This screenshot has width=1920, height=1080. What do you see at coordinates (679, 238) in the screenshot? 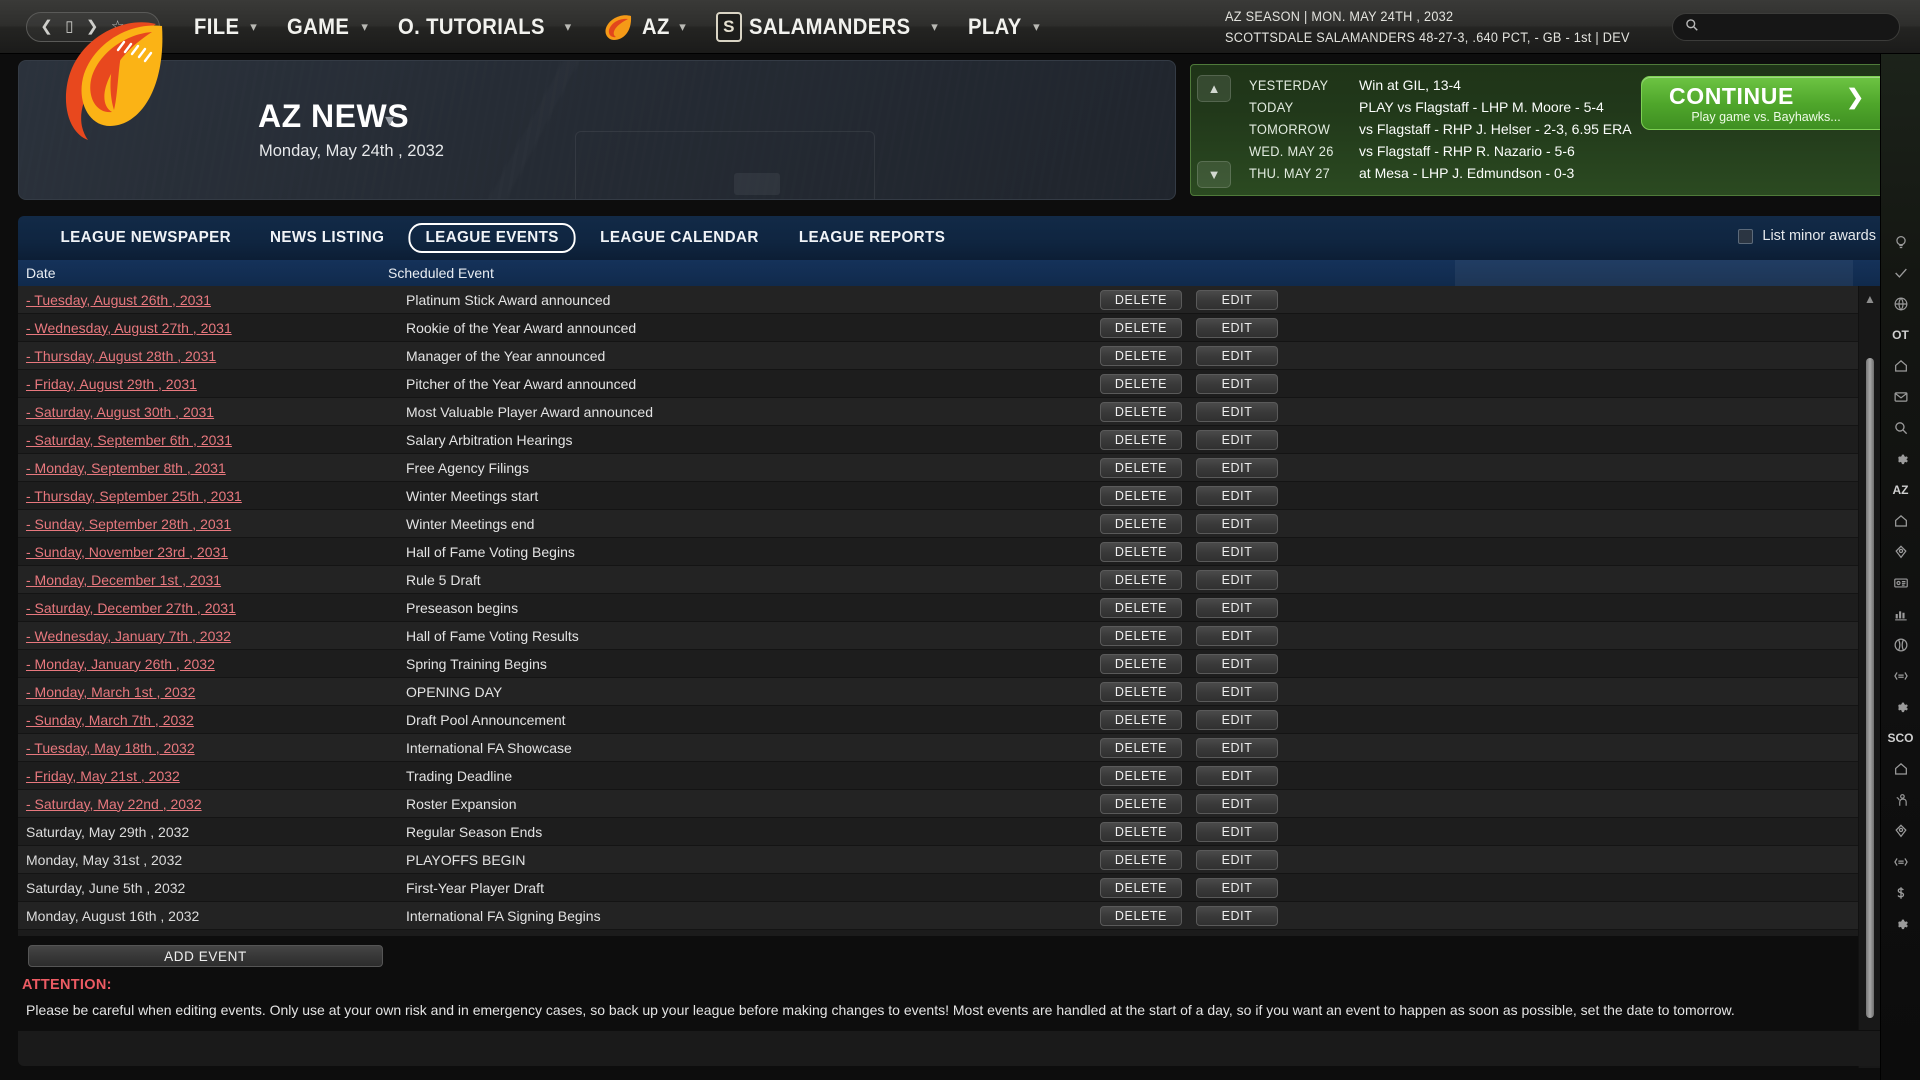
I see `tab-league-calendar: LEAGUE CALENDAR` at bounding box center [679, 238].